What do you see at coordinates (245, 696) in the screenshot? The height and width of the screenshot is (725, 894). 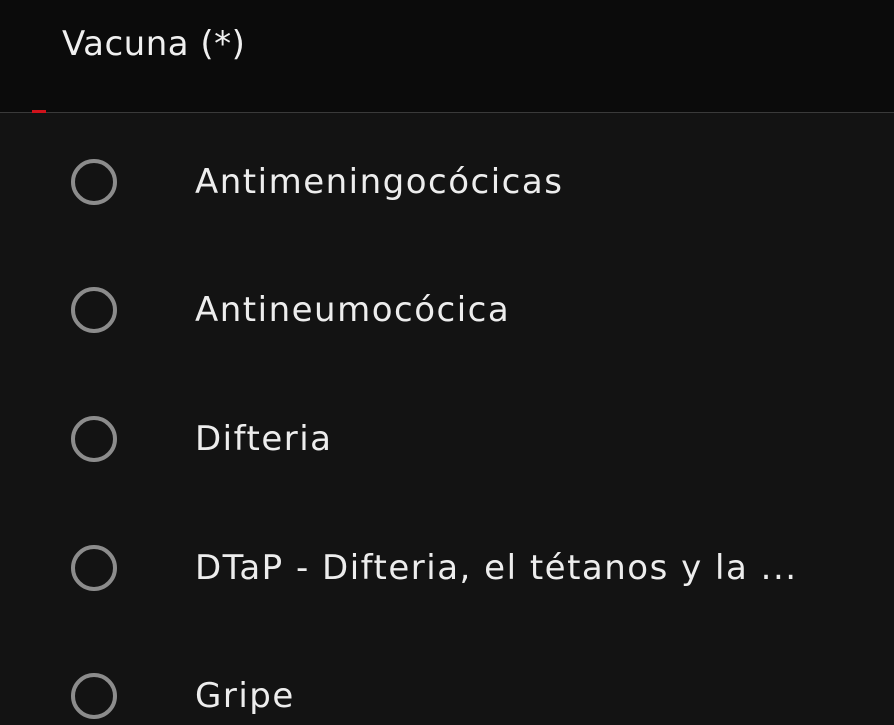 I see `option-label: Gripe` at bounding box center [245, 696].